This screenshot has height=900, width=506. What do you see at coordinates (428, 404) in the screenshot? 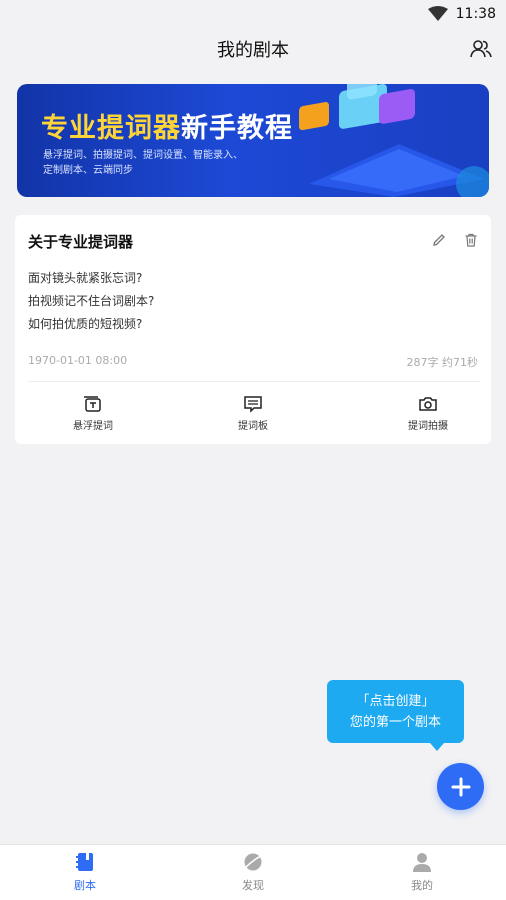
I see `camera-icon` at bounding box center [428, 404].